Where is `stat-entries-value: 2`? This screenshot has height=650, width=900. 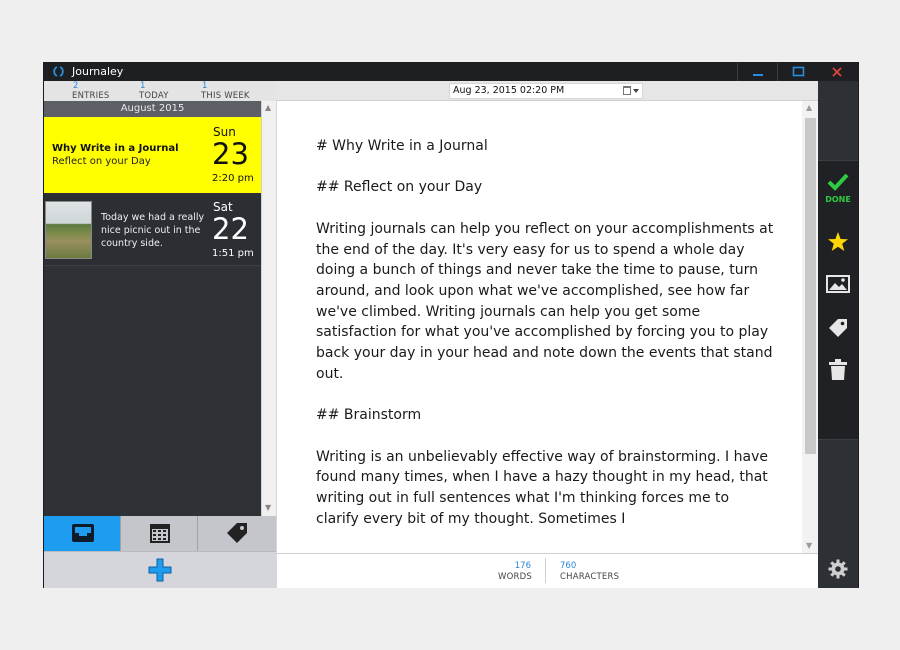 stat-entries-value: 2 is located at coordinates (76, 86).